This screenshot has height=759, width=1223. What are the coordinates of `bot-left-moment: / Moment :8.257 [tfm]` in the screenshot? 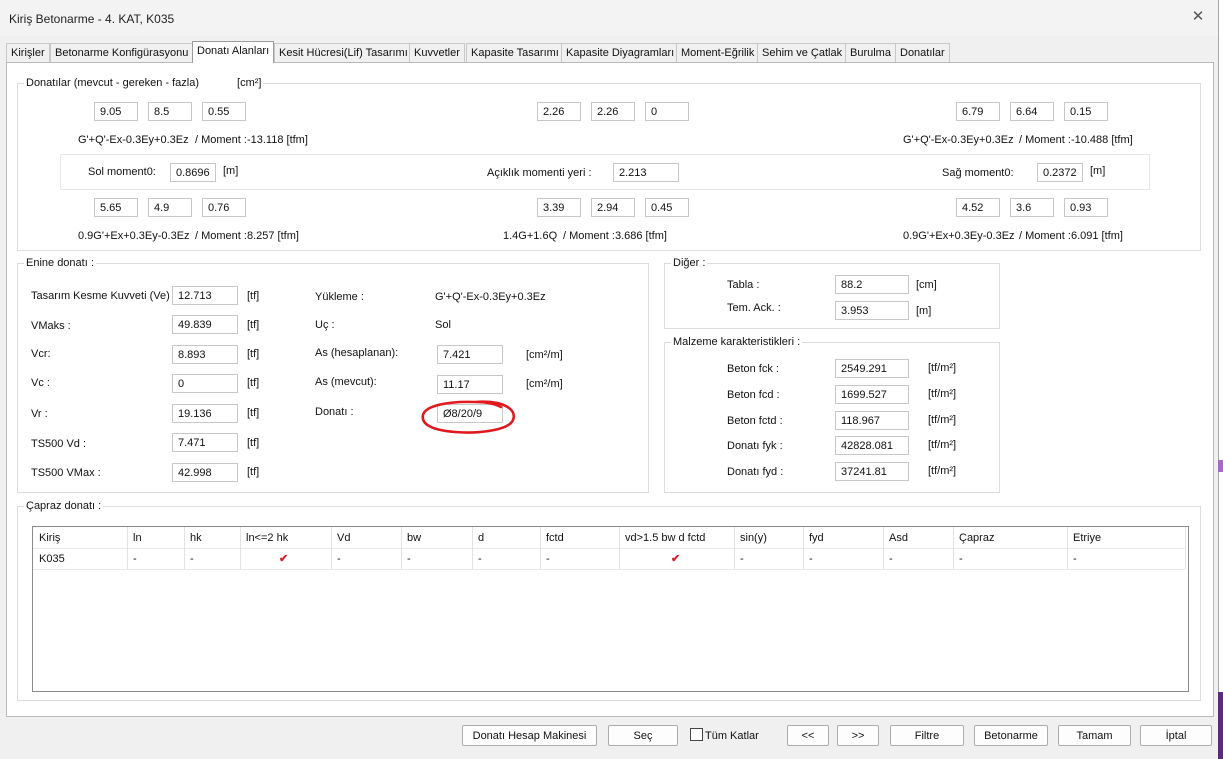 It's located at (247, 236).